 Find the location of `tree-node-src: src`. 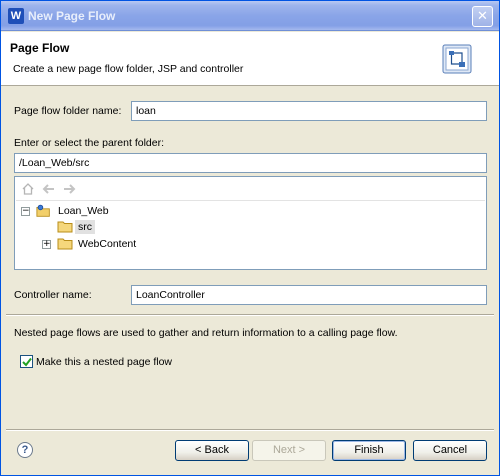

tree-node-src: src is located at coordinates (85, 227).